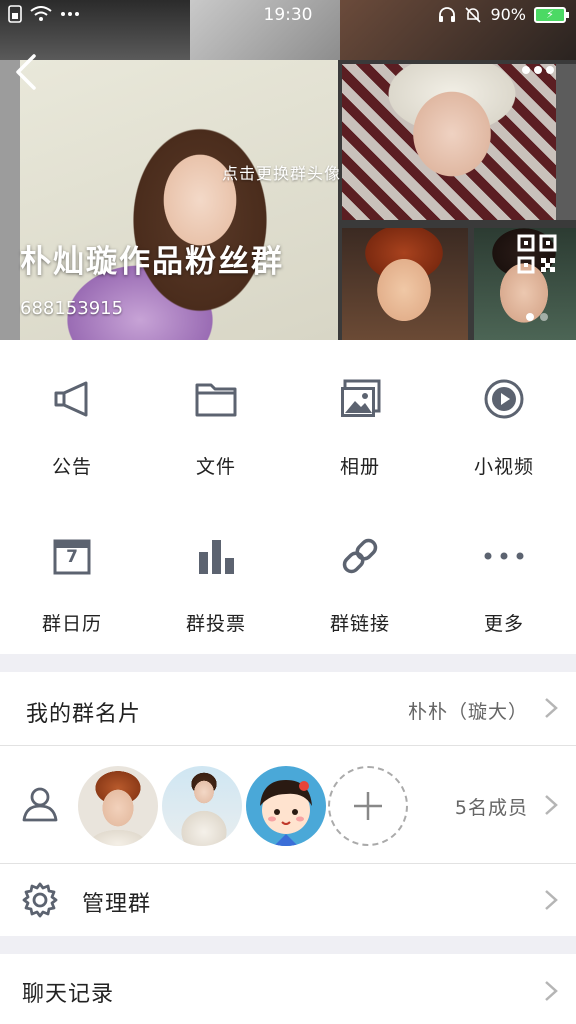 The image size is (576, 1024). I want to click on grid-item-poll: 群投票, so click(216, 575).